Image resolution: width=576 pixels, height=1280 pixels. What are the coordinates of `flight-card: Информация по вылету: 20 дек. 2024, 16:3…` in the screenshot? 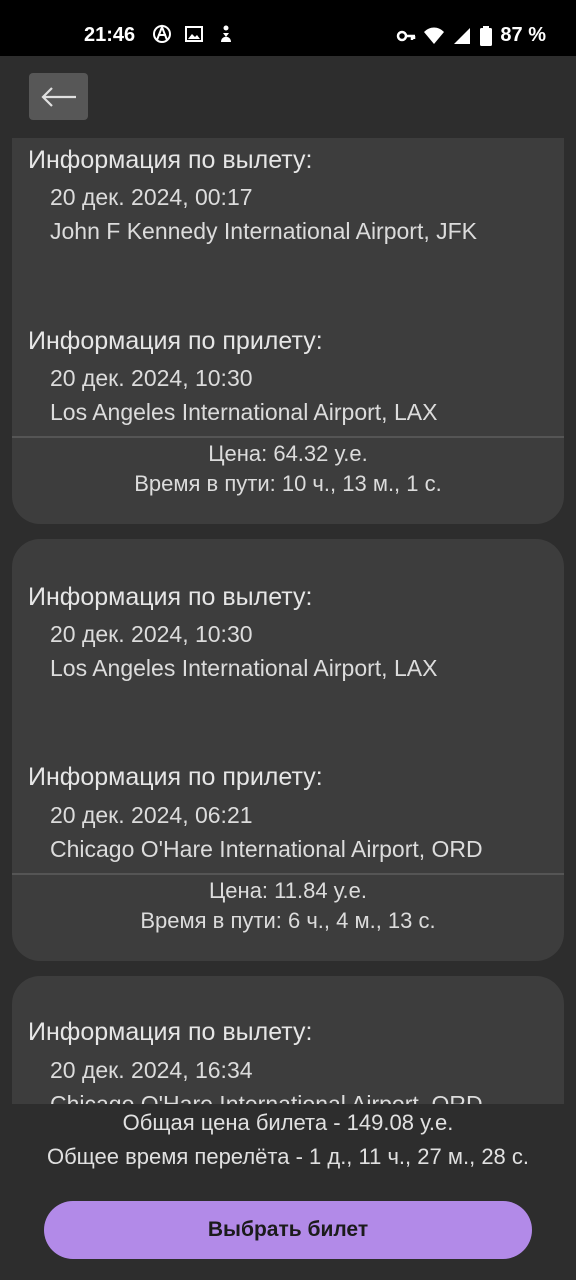 It's located at (288, 1040).